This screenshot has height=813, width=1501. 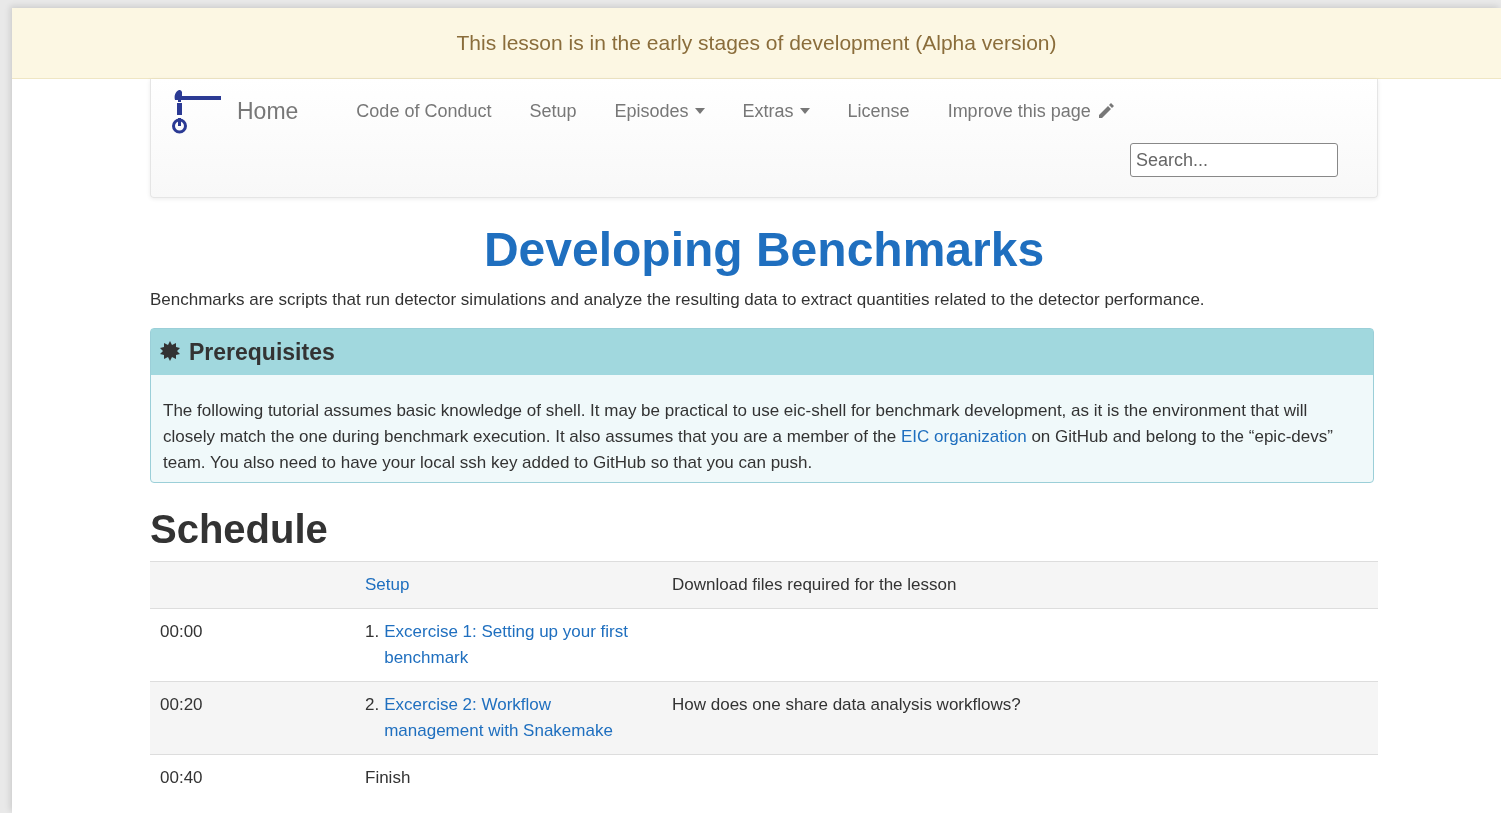 What do you see at coordinates (372, 632) in the screenshot?
I see `episode-number: 1.` at bounding box center [372, 632].